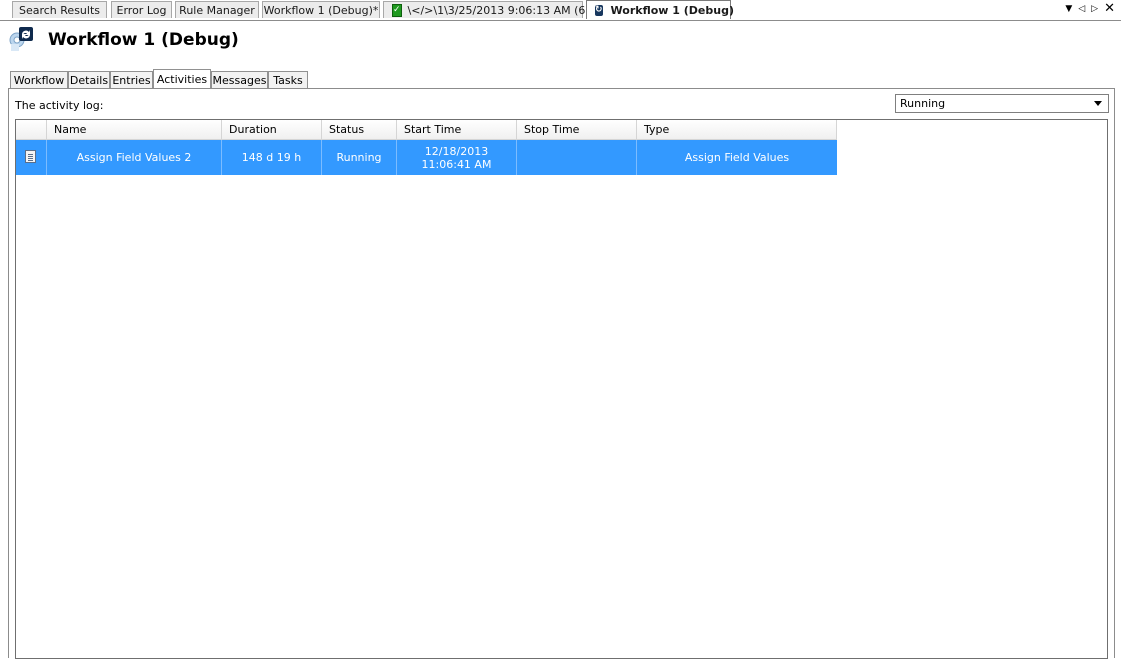  Describe the element at coordinates (347, 129) in the screenshot. I see `column-label: Status` at that location.